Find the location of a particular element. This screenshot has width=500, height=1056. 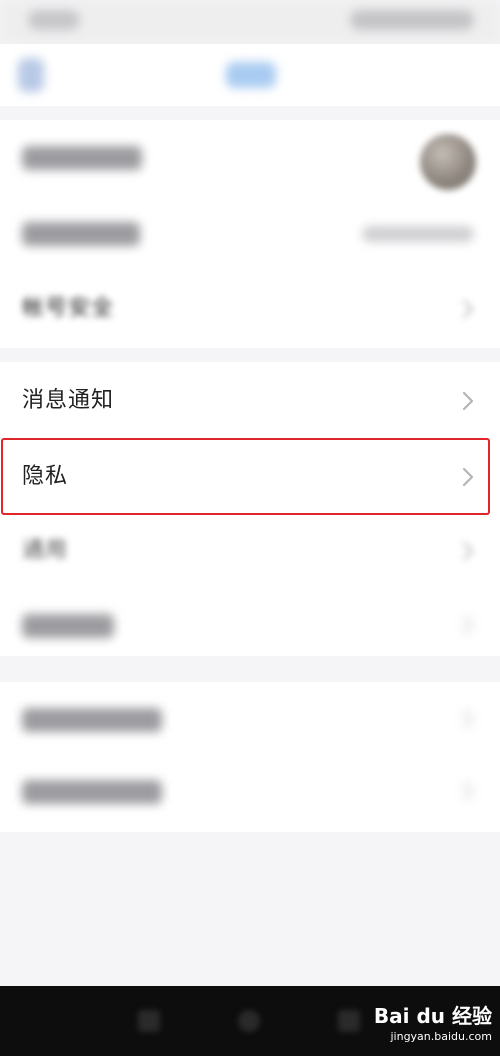

avatar-row-label is located at coordinates (82, 158).